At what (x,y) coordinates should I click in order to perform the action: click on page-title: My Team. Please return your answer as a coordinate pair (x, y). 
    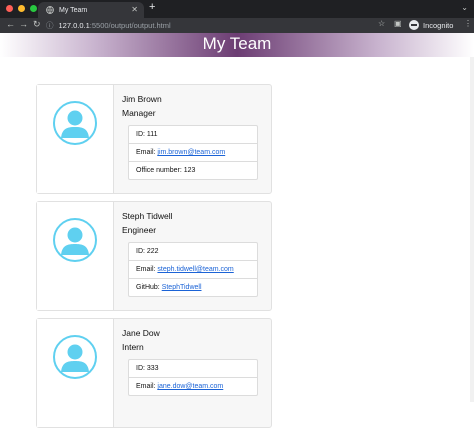
    Looking at the image, I should click on (237, 43).